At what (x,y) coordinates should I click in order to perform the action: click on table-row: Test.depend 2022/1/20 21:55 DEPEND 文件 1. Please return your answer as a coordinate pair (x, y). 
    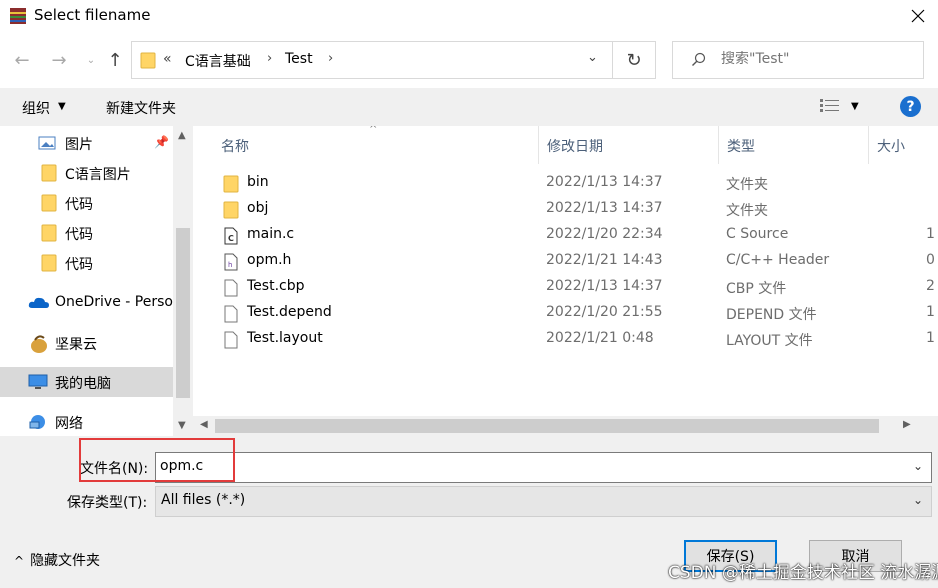
    Looking at the image, I should click on (565, 313).